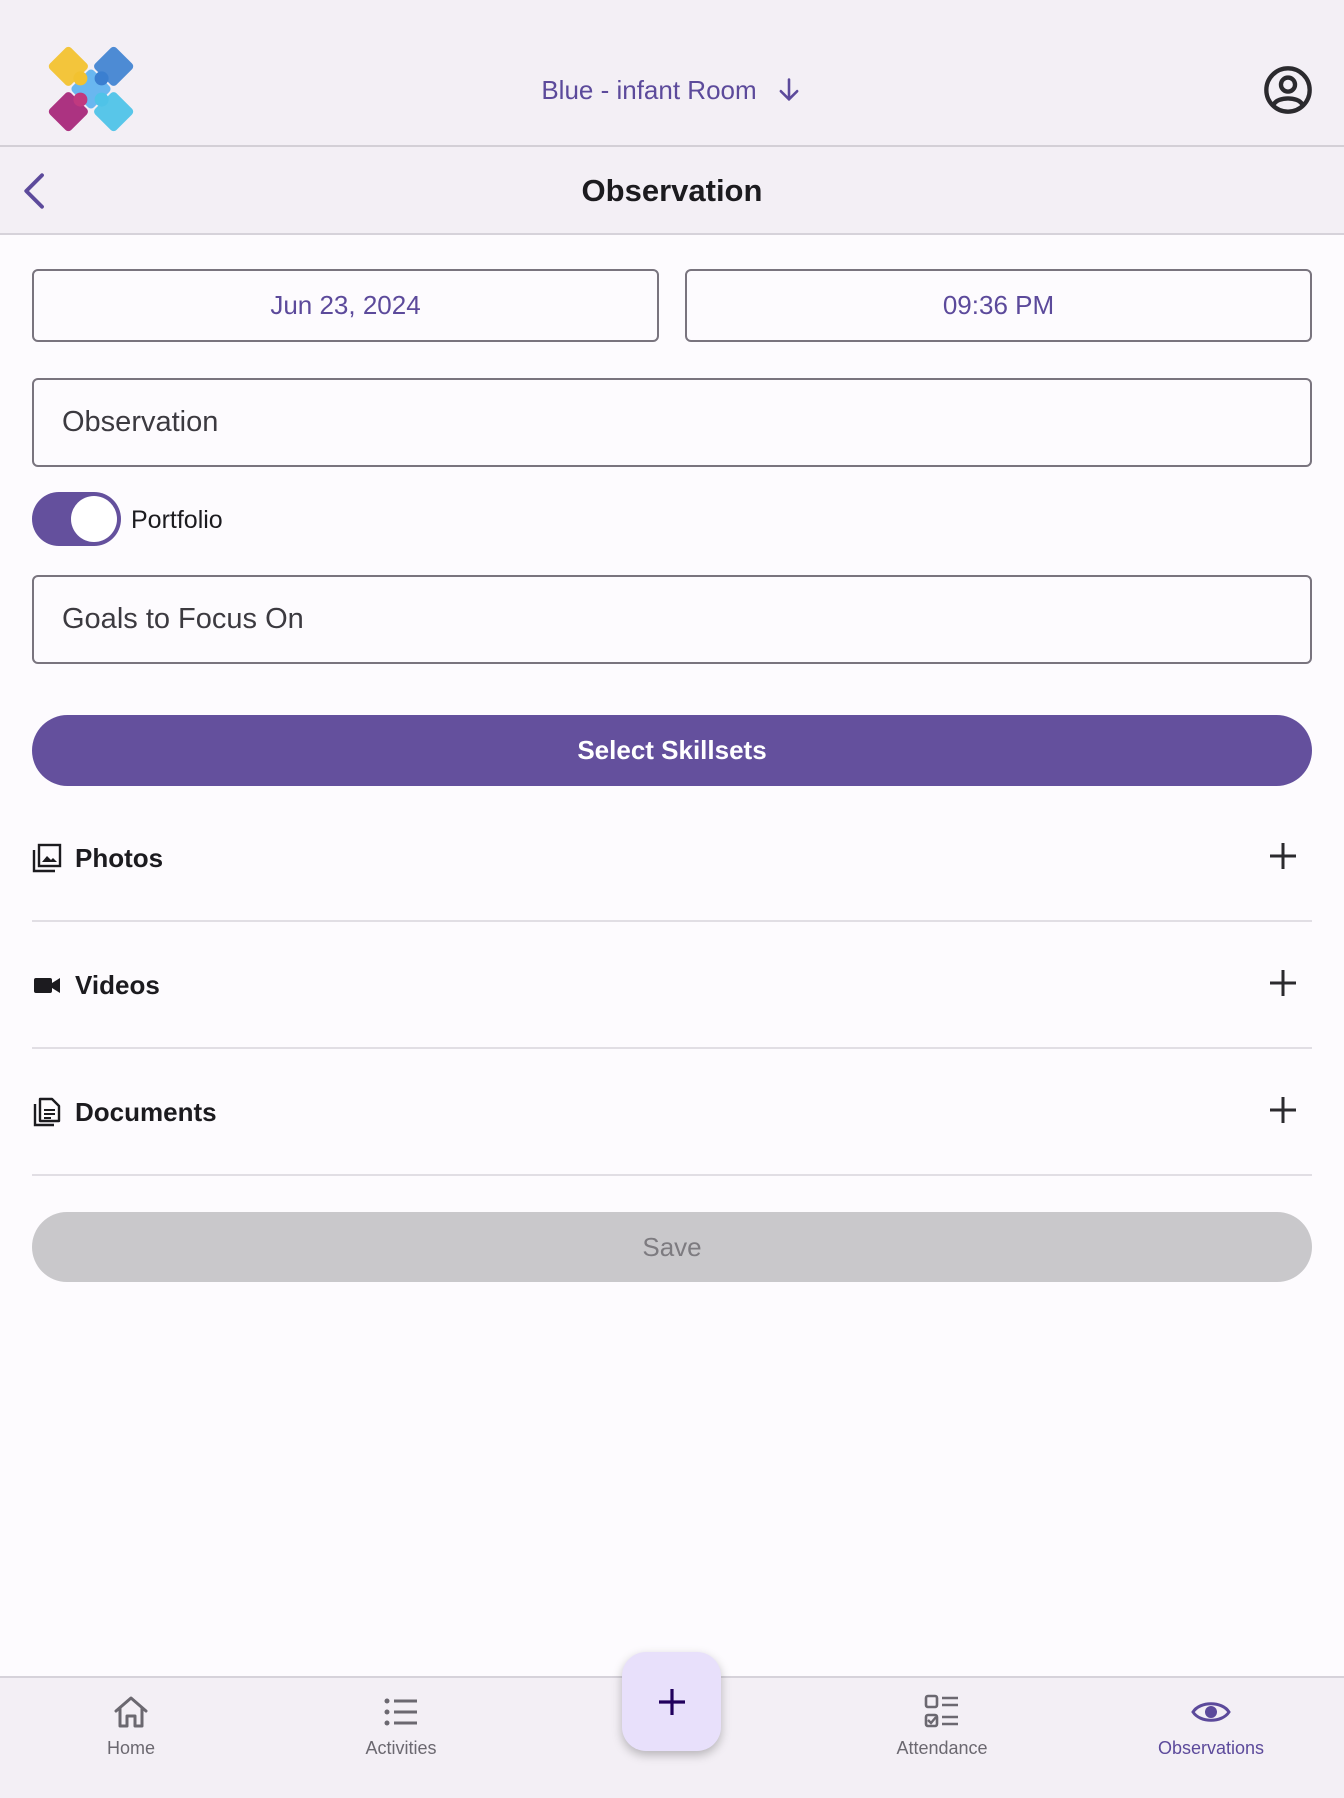  I want to click on observation-input: Observation, so click(672, 422).